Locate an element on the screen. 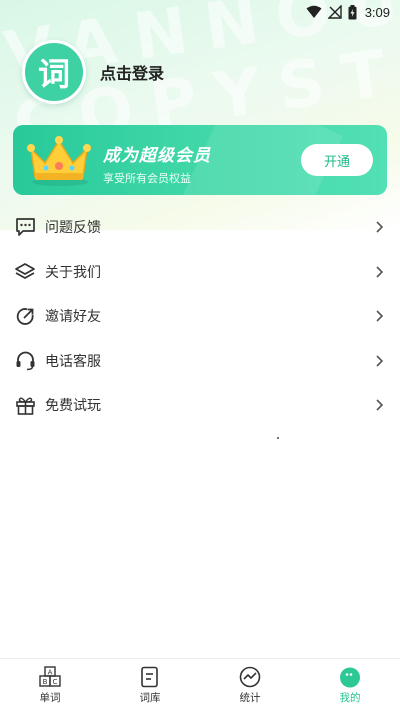  nav-label-stats: 统计 is located at coordinates (250, 698).